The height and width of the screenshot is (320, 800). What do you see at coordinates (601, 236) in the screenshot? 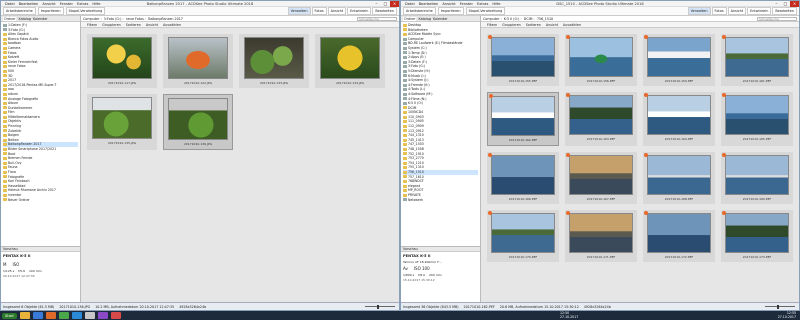
I see `thumbnail: 20171010-171.PEF` at bounding box center [601, 236].